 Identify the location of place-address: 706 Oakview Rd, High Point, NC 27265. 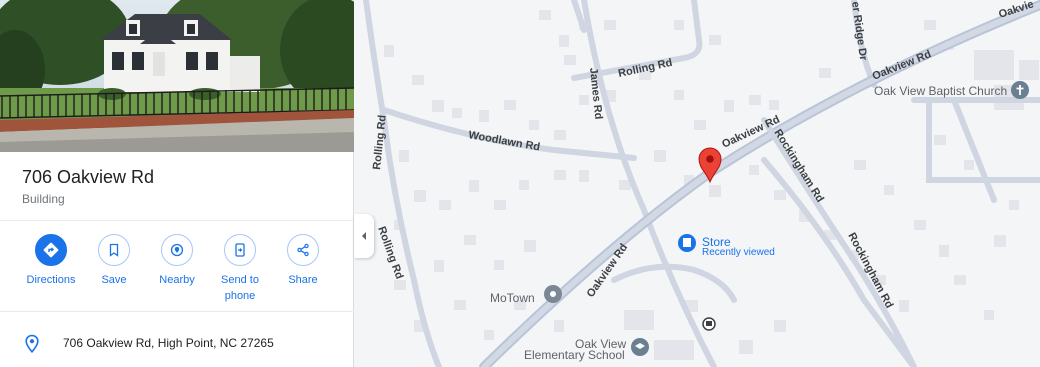
(168, 343).